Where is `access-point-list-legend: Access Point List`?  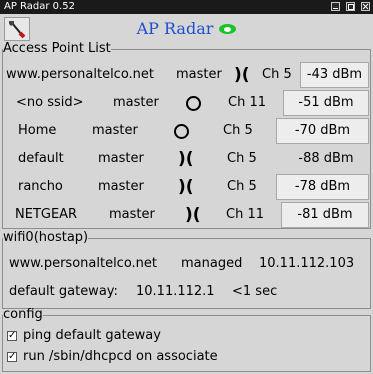
access-point-list-legend: Access Point List is located at coordinates (57, 48).